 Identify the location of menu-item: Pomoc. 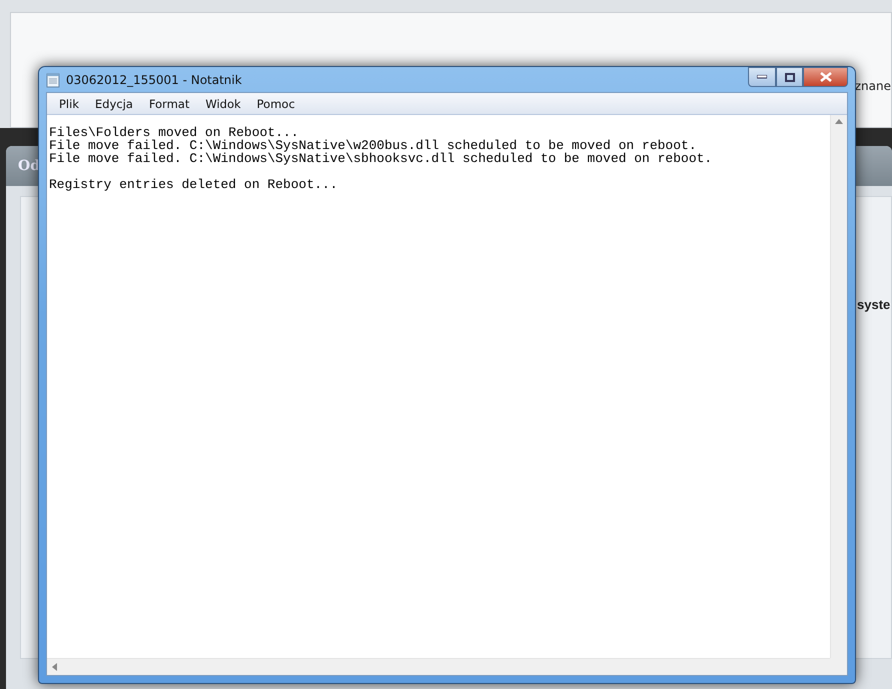
(275, 103).